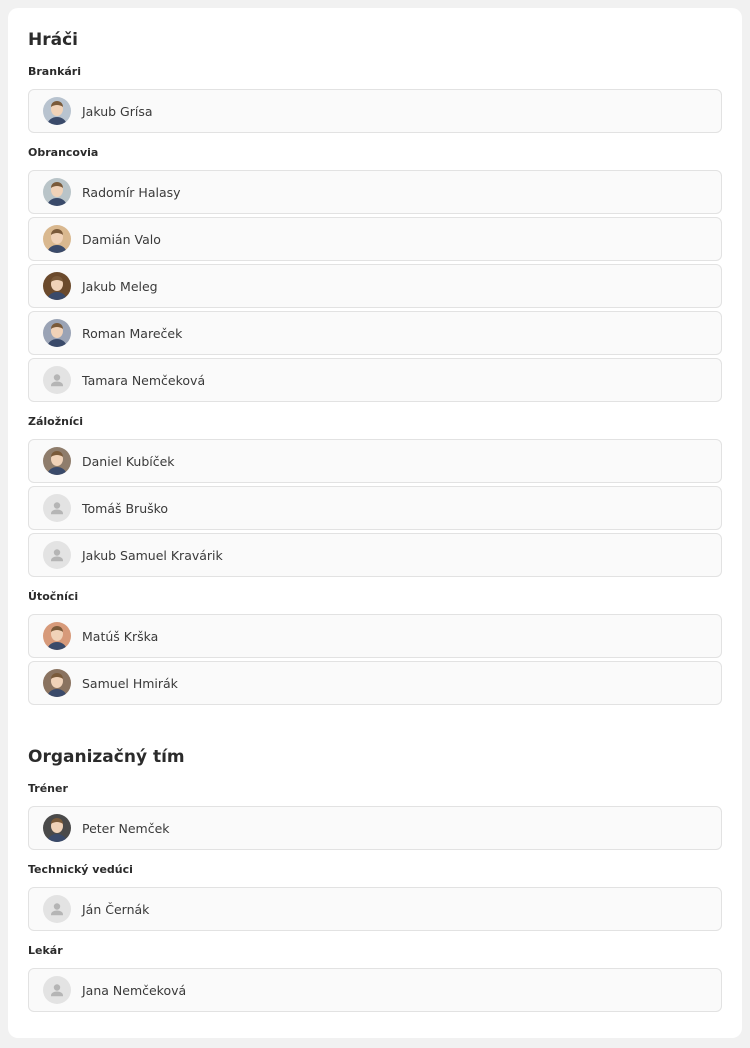 The width and height of the screenshot is (750, 1048). Describe the element at coordinates (375, 828) in the screenshot. I see `person-row: Peter Nemček` at that location.